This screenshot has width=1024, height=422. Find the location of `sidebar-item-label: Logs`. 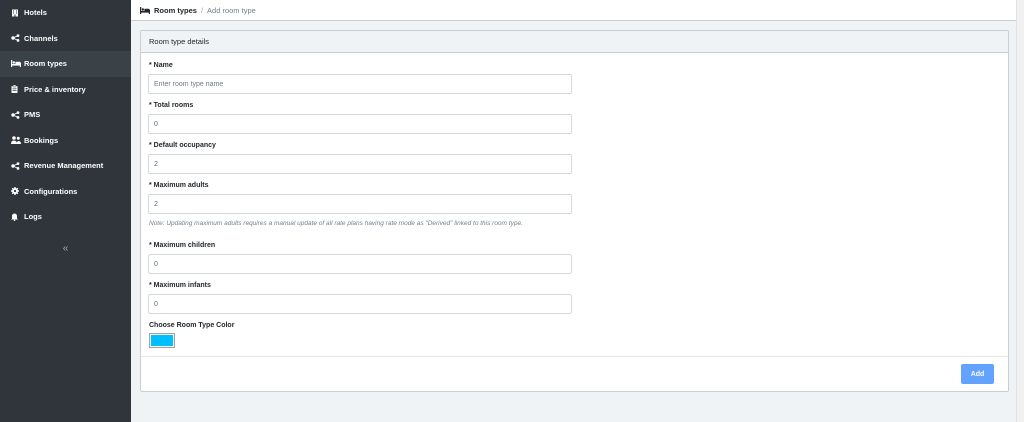

sidebar-item-label: Logs is located at coordinates (33, 217).